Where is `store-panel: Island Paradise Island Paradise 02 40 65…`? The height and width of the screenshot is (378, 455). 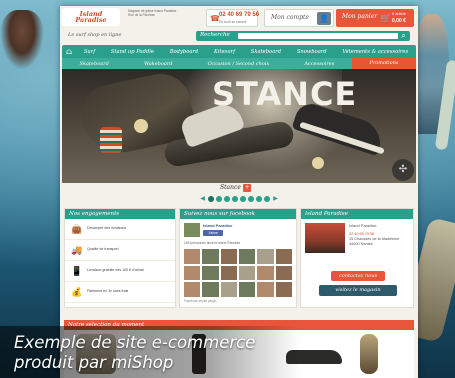
store-panel: Island Paradise Island Paradise 02 40 65… is located at coordinates (357, 258).